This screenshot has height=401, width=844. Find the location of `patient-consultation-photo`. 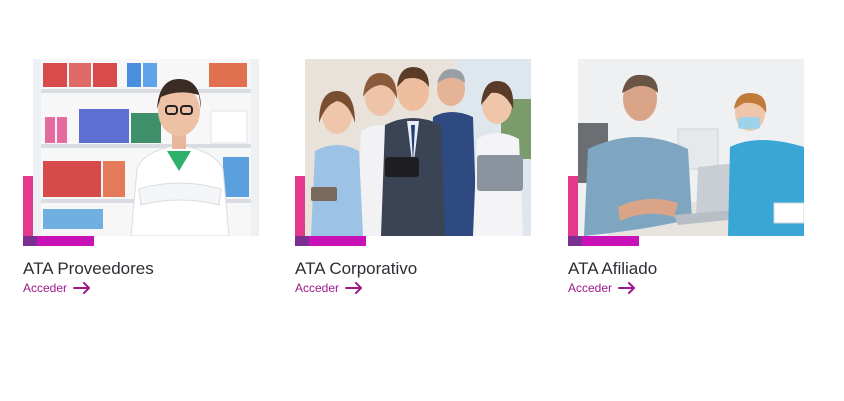

patient-consultation-photo is located at coordinates (691, 147).